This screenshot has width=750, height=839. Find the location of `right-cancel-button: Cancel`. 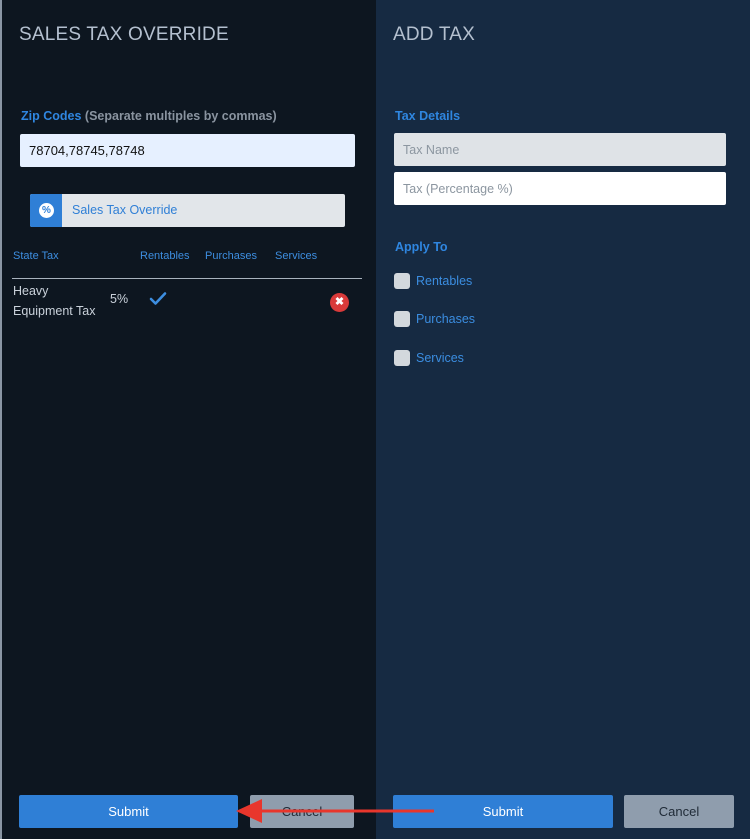

right-cancel-button: Cancel is located at coordinates (679, 811).